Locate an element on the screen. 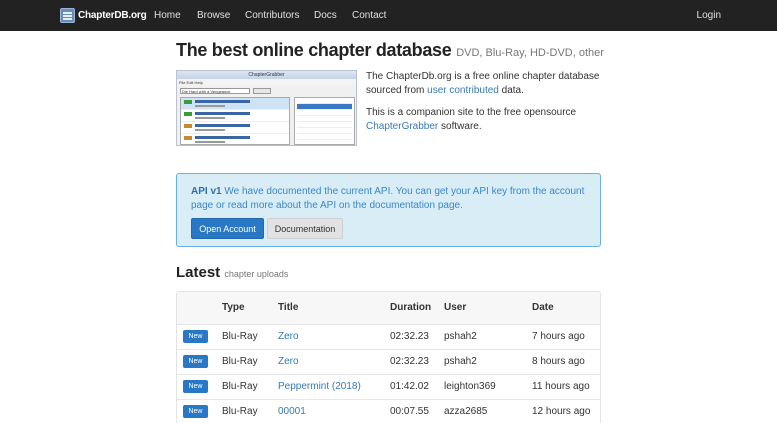 The width and height of the screenshot is (777, 423). cell-date: 12 hours ago is located at coordinates (566, 410).